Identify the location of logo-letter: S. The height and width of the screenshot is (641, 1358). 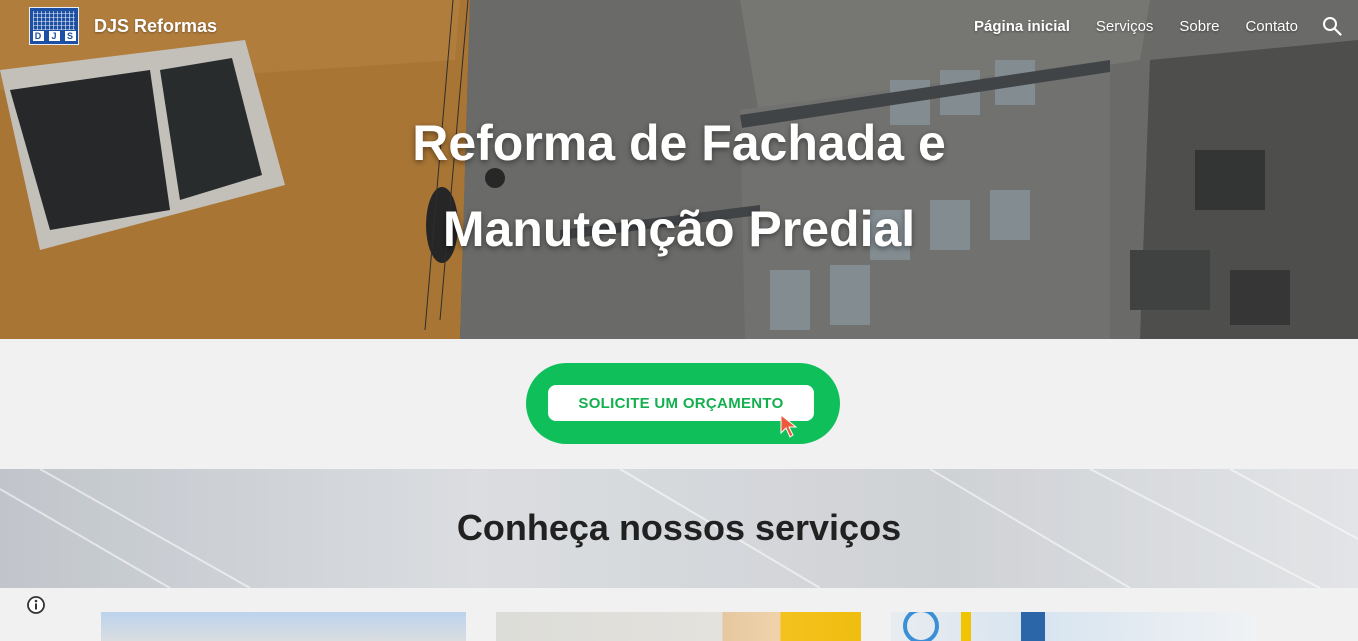
(70, 36).